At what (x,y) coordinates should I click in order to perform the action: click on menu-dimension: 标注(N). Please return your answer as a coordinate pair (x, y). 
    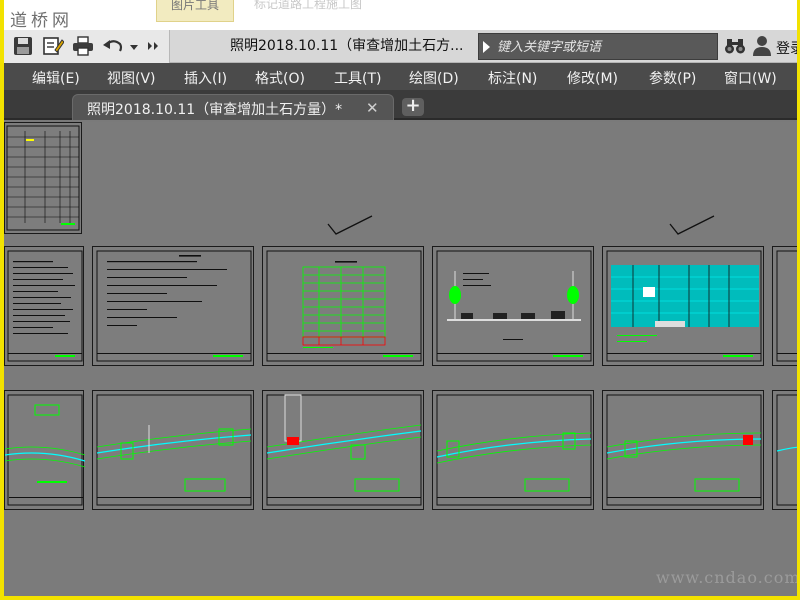
    Looking at the image, I should click on (512, 78).